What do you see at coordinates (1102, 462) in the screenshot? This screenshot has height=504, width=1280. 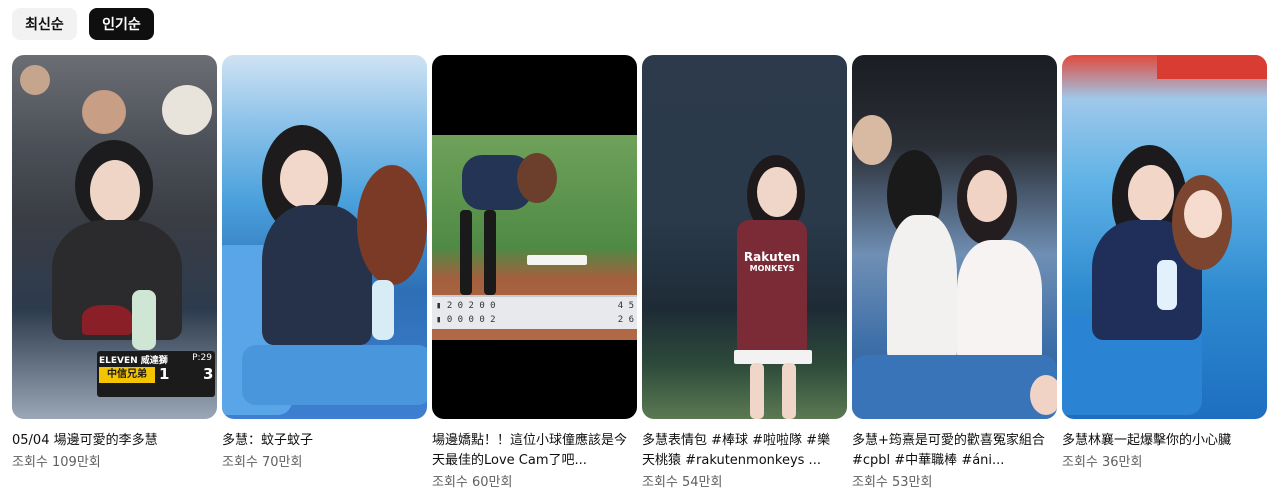 I see `view-count: 조회수 36만회` at bounding box center [1102, 462].